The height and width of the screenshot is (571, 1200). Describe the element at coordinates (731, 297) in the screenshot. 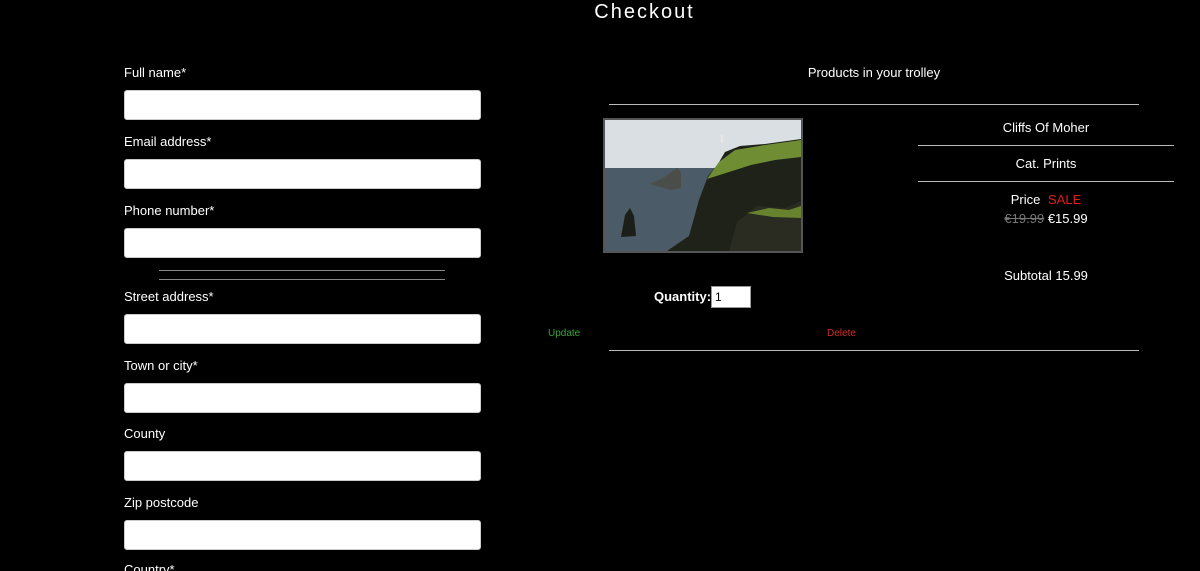

I see `quantity-input` at that location.